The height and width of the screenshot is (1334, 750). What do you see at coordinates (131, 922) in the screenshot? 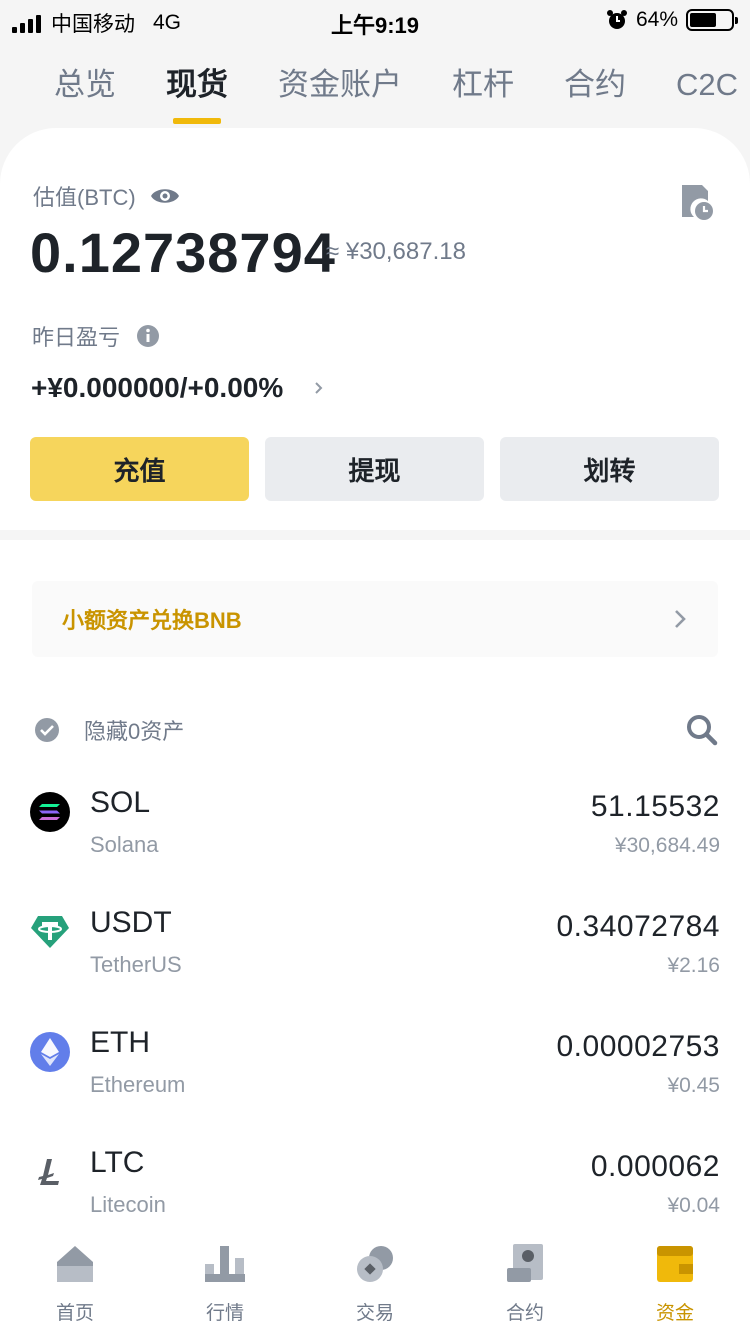
I see `asset-symbol: USDT` at bounding box center [131, 922].